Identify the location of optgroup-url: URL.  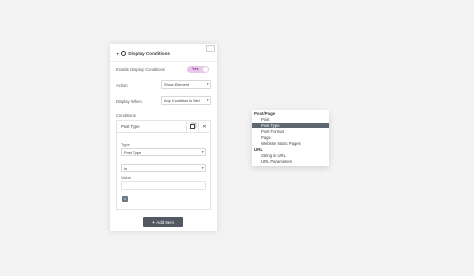
(259, 149).